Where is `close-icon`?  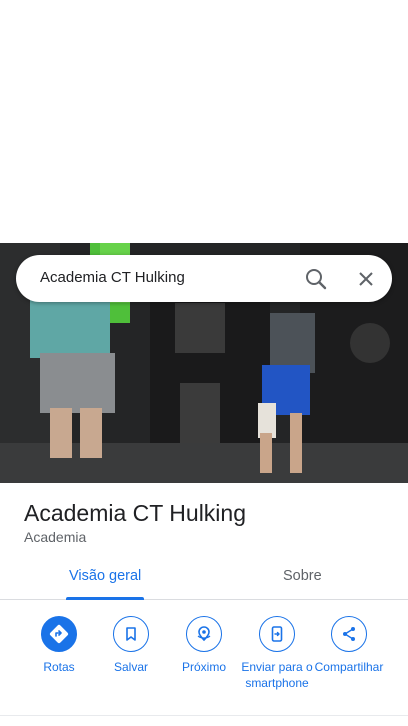 close-icon is located at coordinates (366, 279).